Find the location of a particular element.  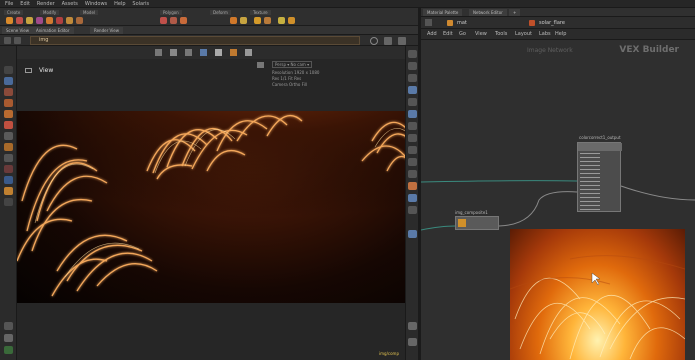

output-node is located at coordinates (599, 177).